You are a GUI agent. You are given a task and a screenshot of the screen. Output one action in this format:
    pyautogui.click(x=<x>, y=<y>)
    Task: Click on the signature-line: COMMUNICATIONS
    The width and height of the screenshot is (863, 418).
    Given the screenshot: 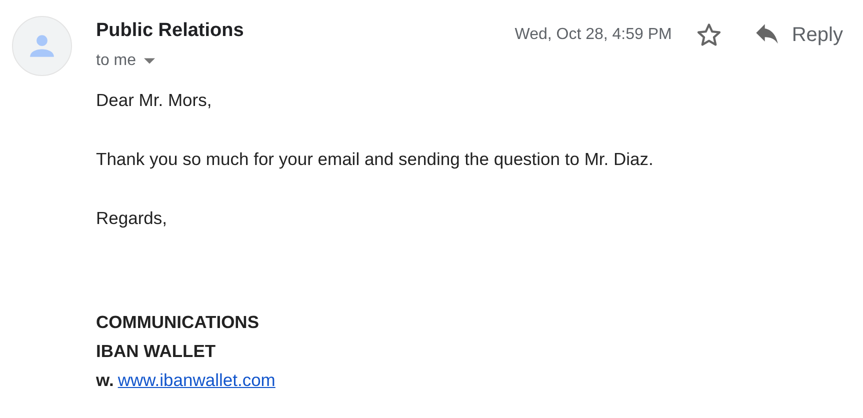 What is the action you would take?
    pyautogui.click(x=178, y=322)
    